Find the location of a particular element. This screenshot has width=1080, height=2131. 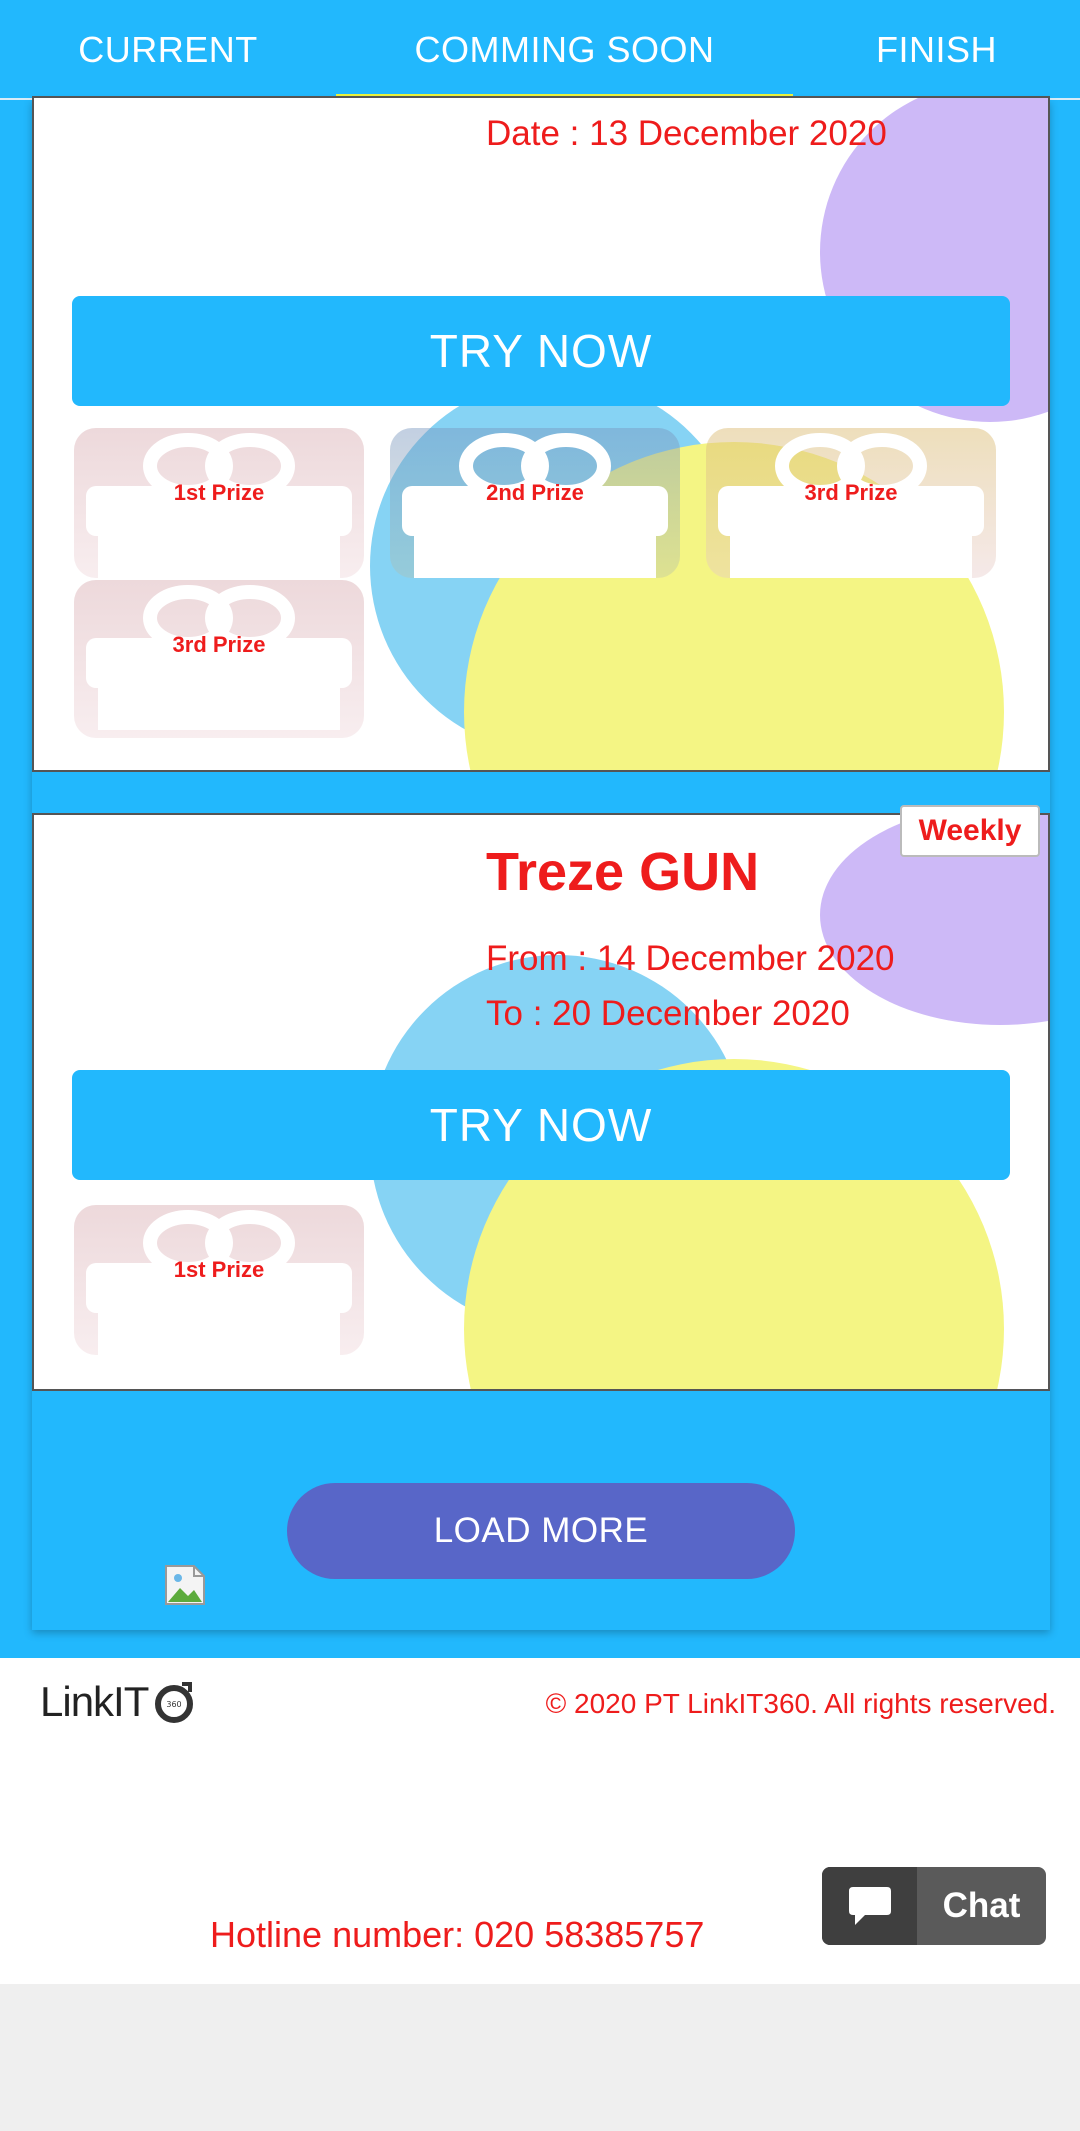

logo-text: LinkIT is located at coordinates (94, 1701).